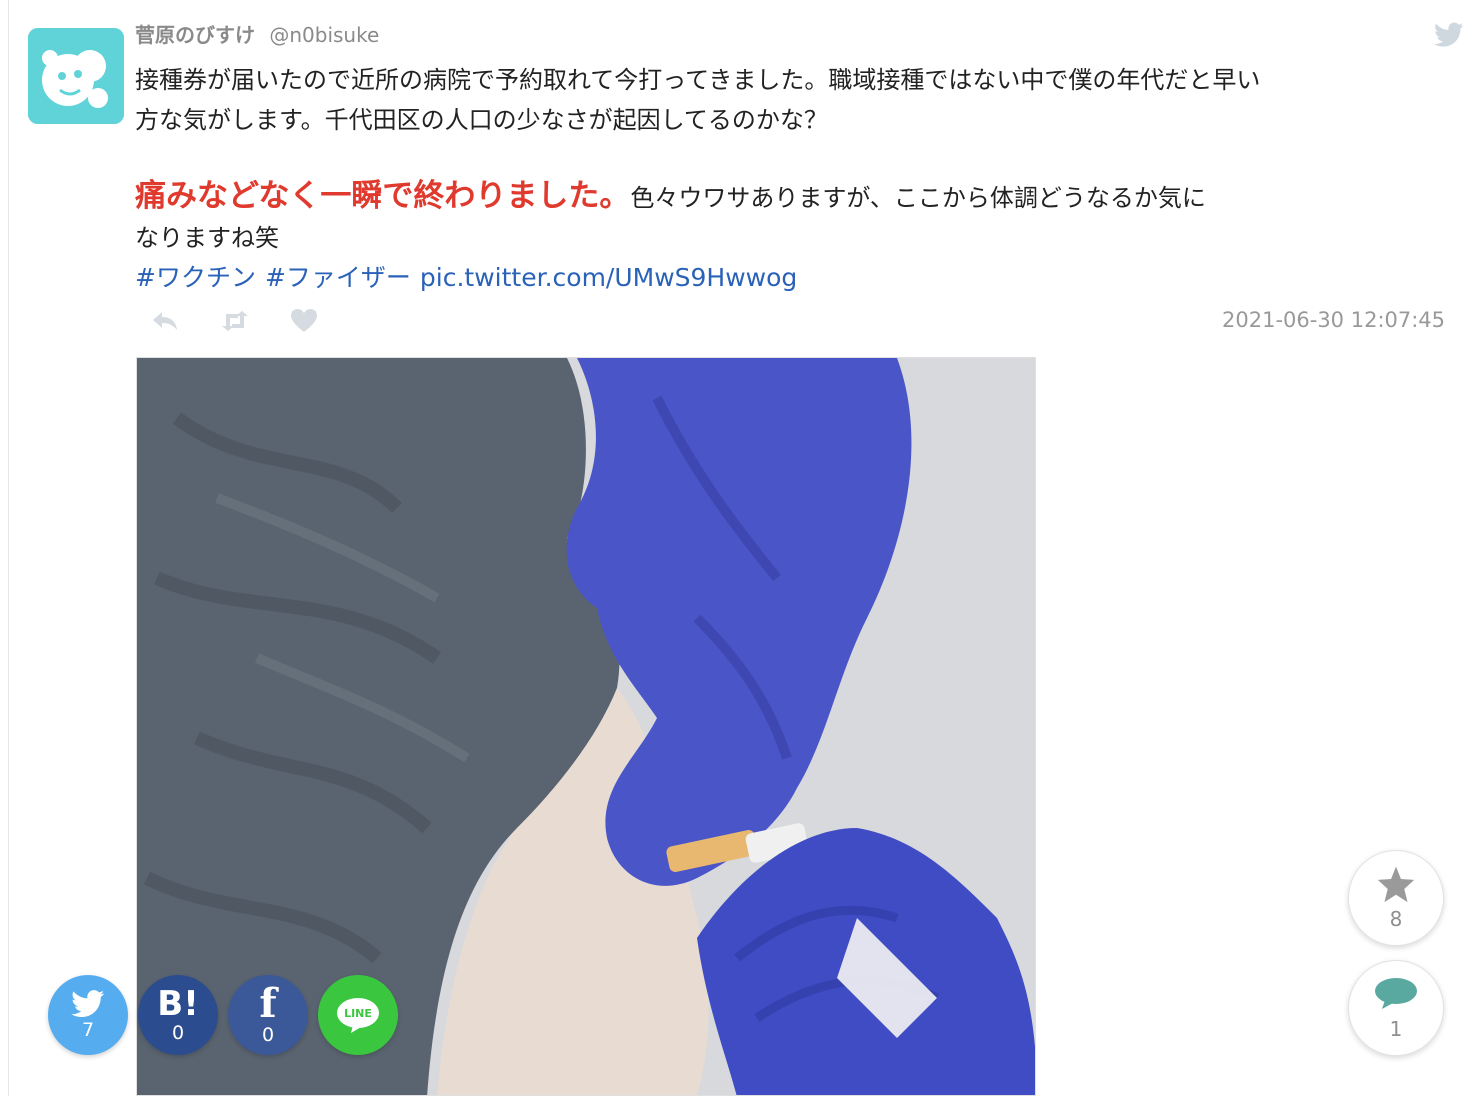  I want to click on tweet-text-line: なりますね笑, so click(207, 238).